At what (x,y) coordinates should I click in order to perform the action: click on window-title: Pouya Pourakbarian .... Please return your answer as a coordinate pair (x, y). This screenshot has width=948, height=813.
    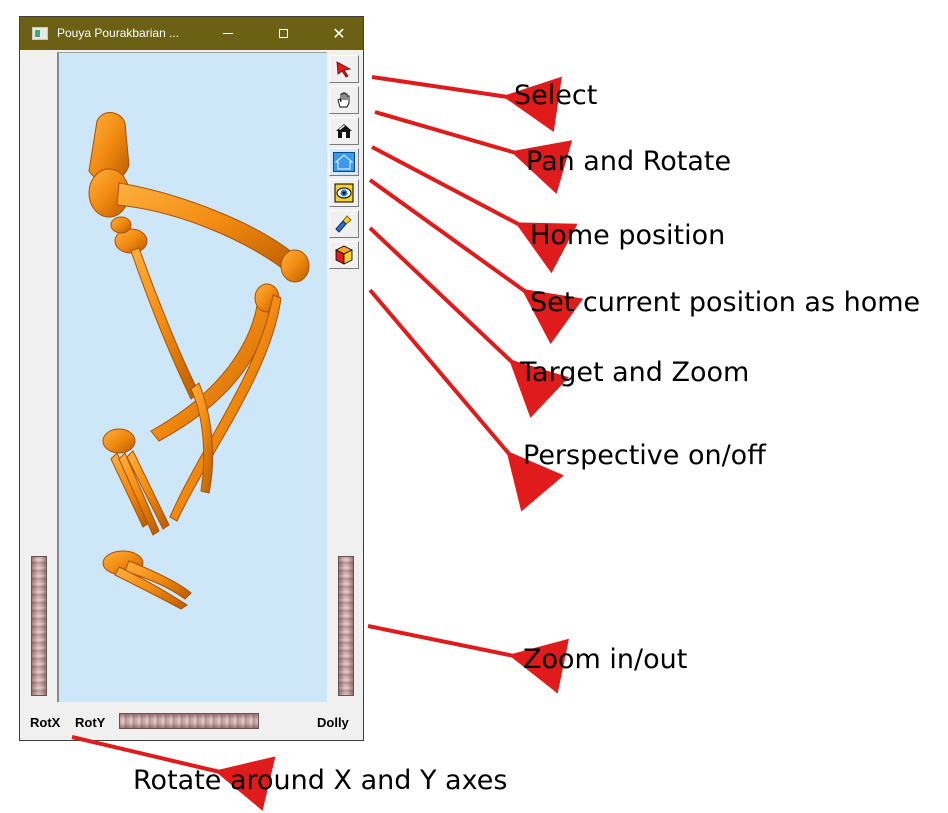
    Looking at the image, I should click on (118, 33).